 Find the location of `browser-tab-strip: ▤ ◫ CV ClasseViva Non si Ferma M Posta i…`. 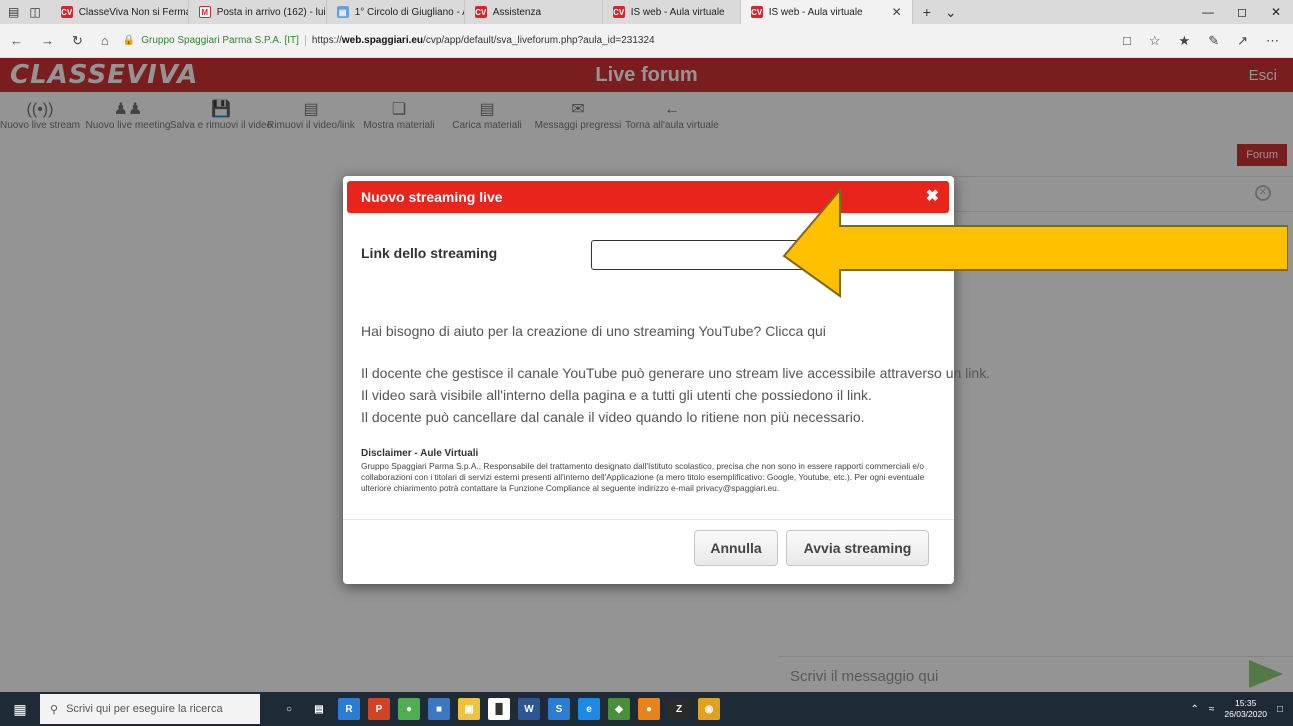

browser-tab-strip: ▤ ◫ CV ClasseViva Non si Ferma M Posta i… is located at coordinates (646, 12).